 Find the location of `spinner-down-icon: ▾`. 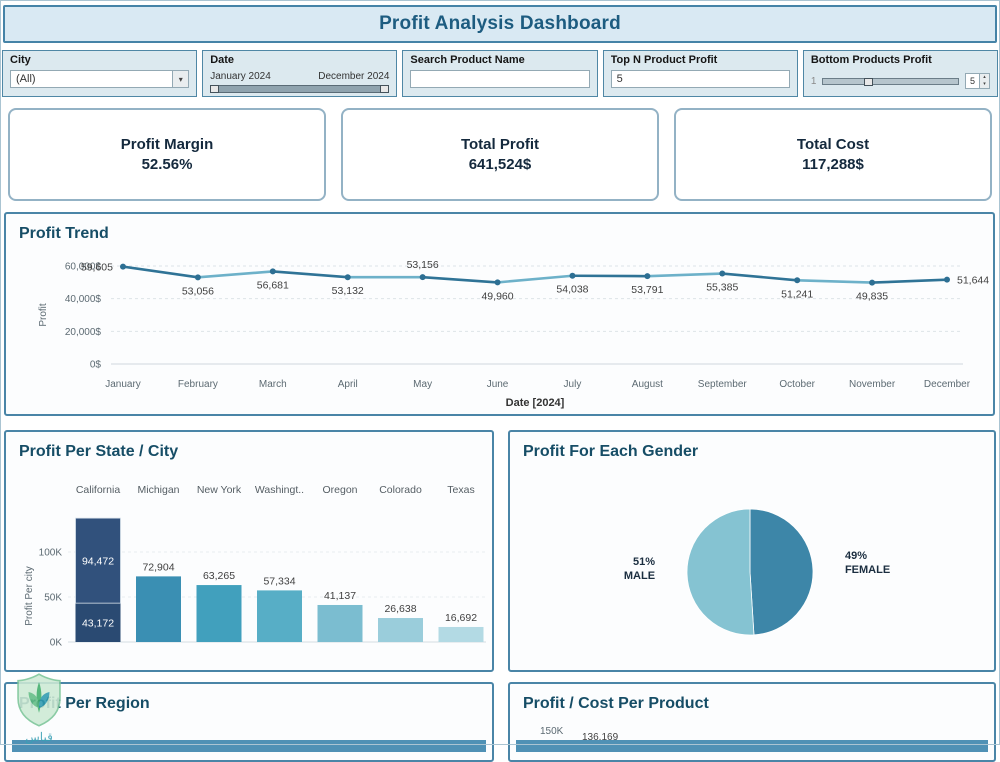

spinner-down-icon: ▾ is located at coordinates (984, 84).